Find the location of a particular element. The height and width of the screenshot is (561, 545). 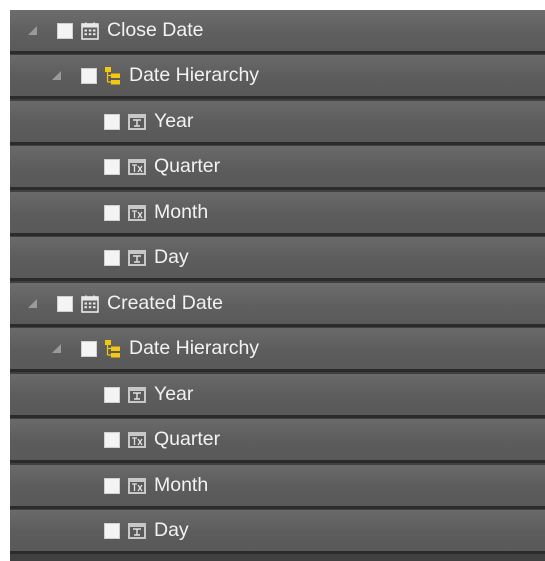

tree-item-created-date: Created Date is located at coordinates (277, 305).